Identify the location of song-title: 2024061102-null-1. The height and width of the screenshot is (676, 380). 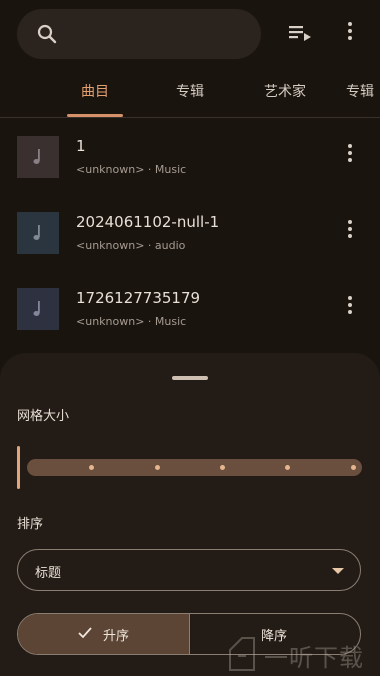
(148, 222).